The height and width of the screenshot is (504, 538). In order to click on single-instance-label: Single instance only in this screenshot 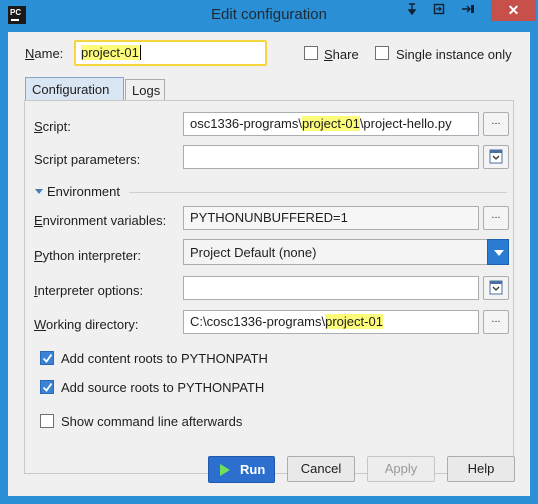, I will do `click(454, 54)`.